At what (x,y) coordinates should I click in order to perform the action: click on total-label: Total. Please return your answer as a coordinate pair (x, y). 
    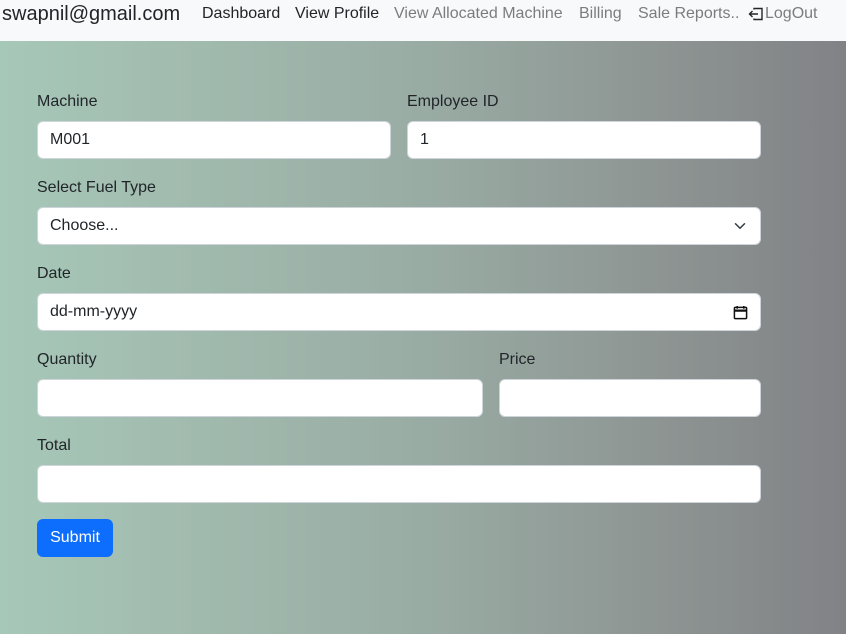
    Looking at the image, I should click on (54, 445).